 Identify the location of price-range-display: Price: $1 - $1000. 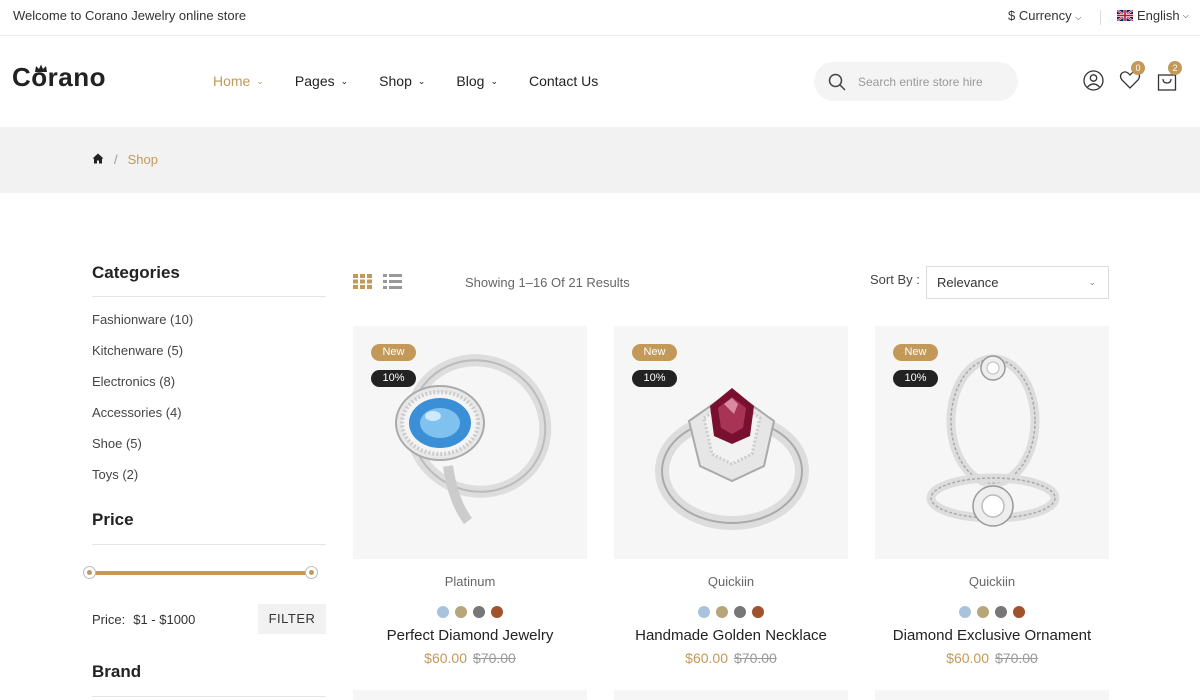
(143, 619).